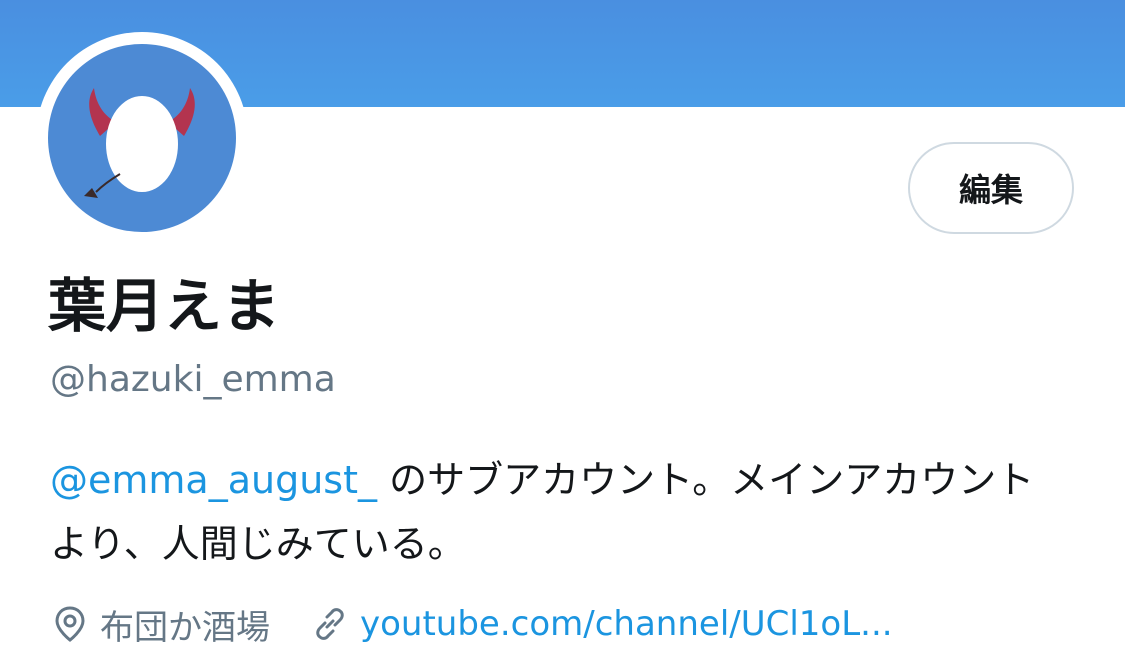 Image resolution: width=1125 pixels, height=669 pixels. Describe the element at coordinates (91, 193) in the screenshot. I see `tail-tip-icon` at that location.